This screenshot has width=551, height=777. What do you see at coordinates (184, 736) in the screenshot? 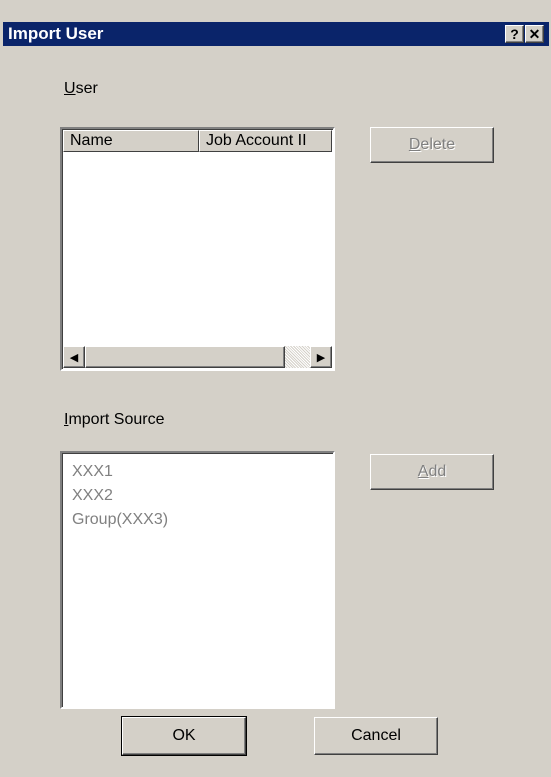
I see `ok-button: OK` at bounding box center [184, 736].